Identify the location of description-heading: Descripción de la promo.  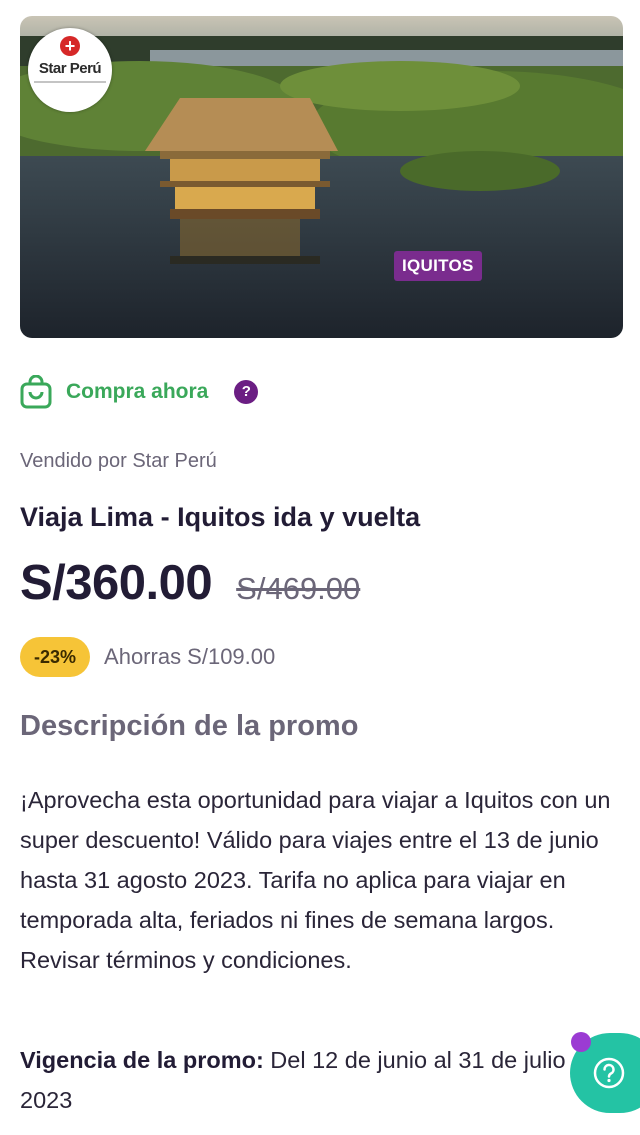
(189, 726).